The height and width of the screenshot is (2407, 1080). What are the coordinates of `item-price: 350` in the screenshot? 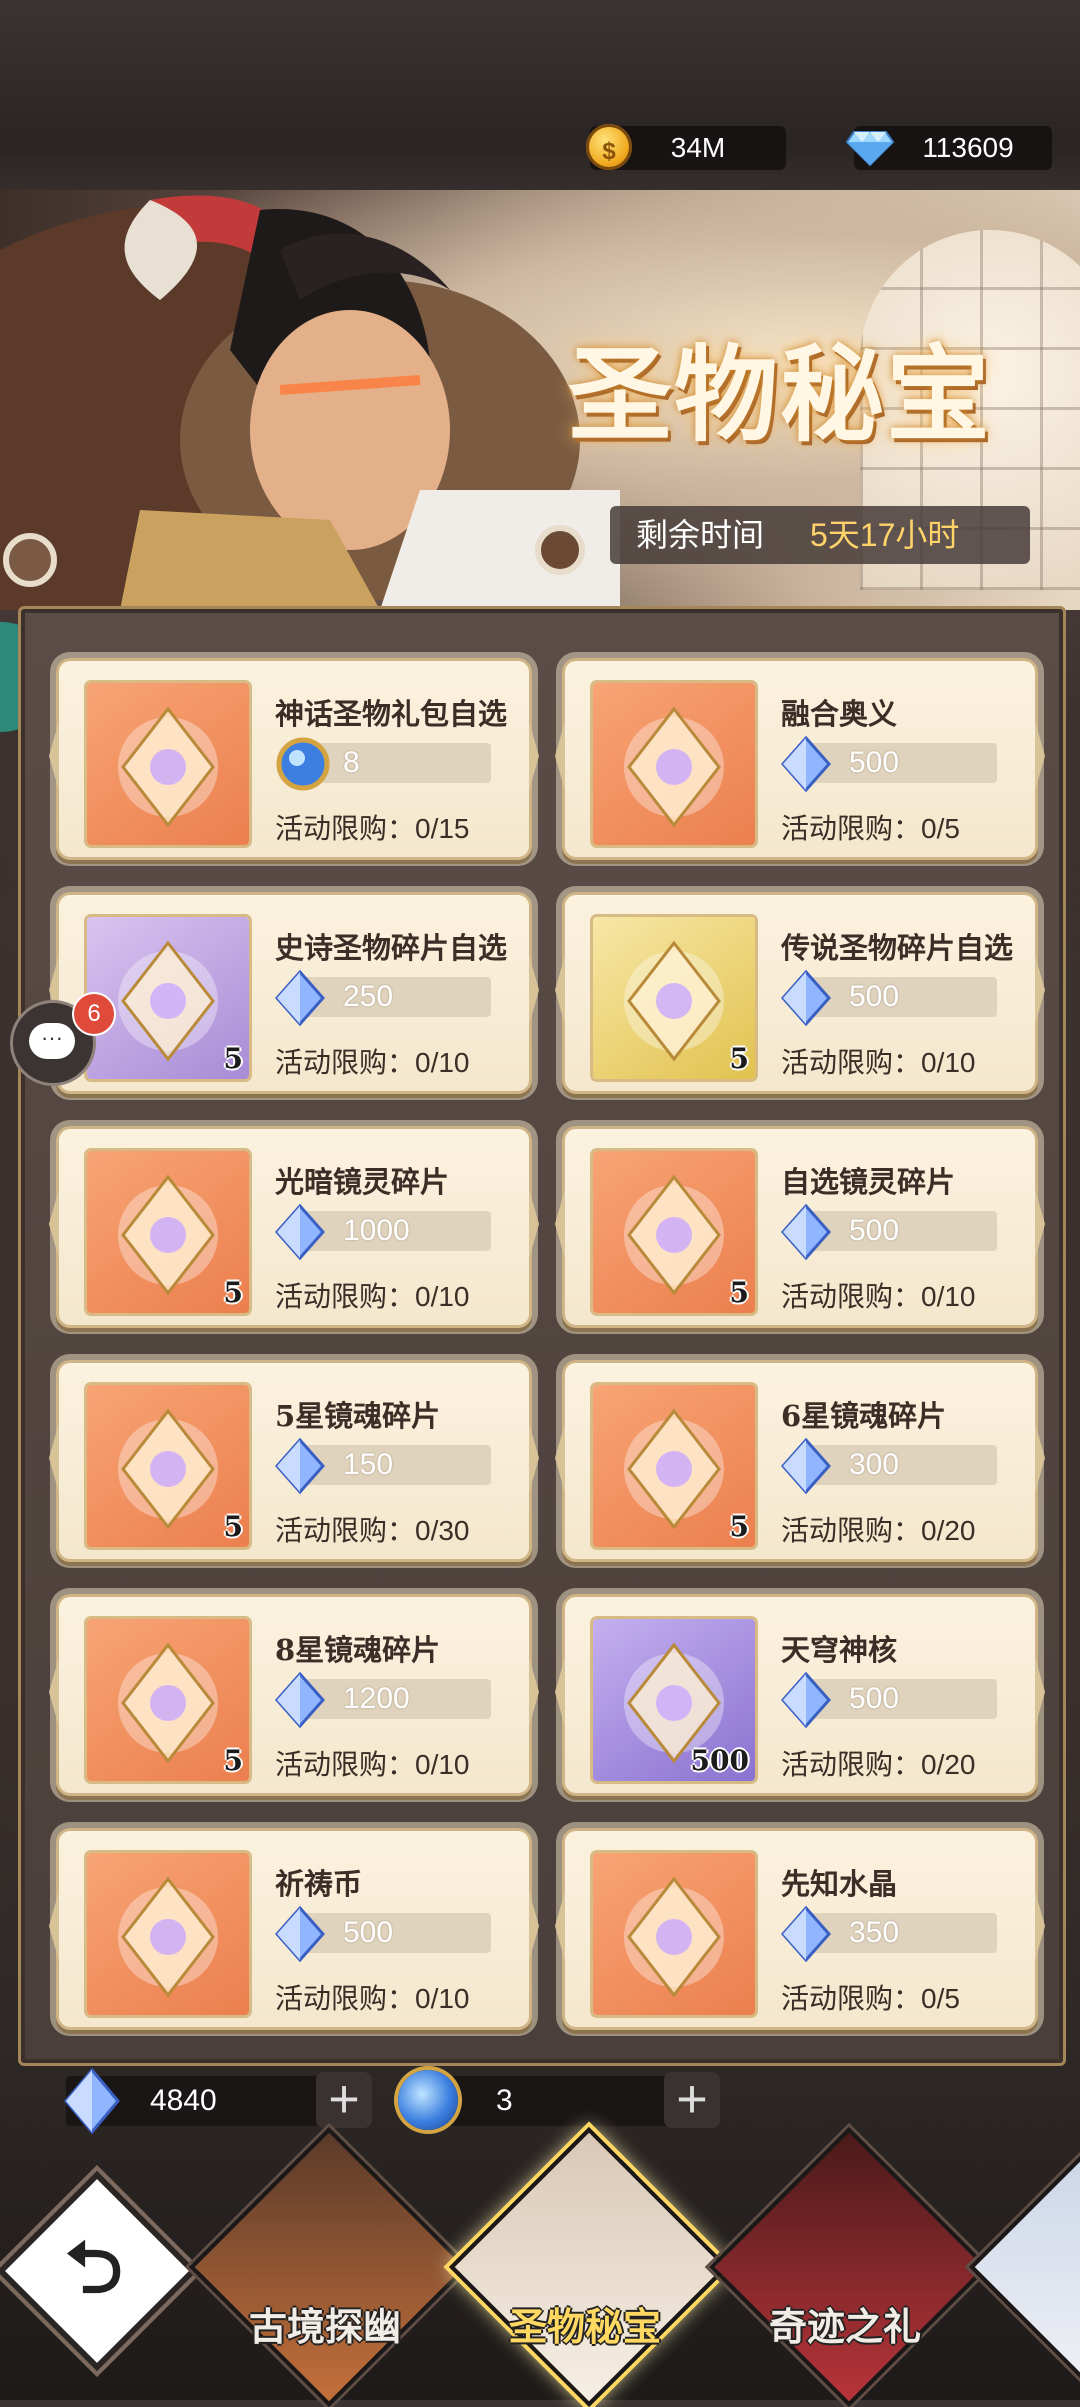 It's located at (888, 1934).